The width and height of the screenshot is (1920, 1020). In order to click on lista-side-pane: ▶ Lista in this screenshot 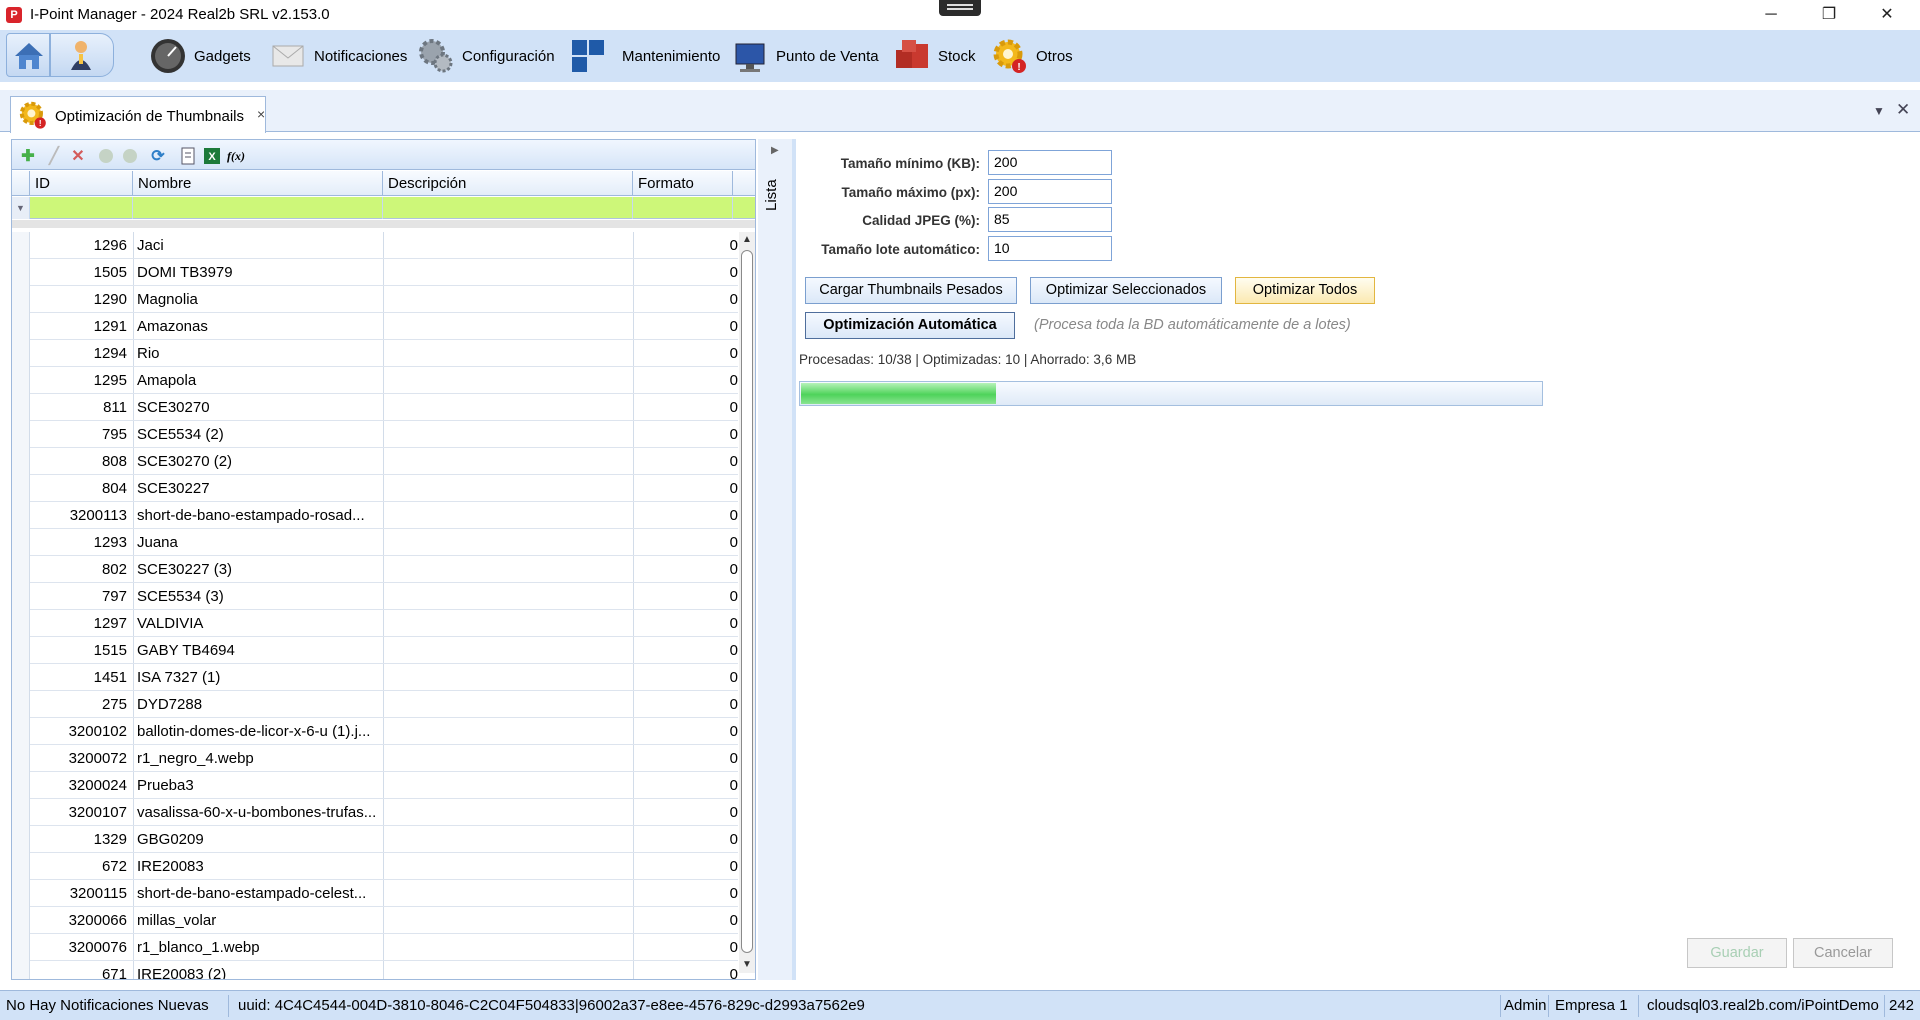, I will do `click(775, 559)`.